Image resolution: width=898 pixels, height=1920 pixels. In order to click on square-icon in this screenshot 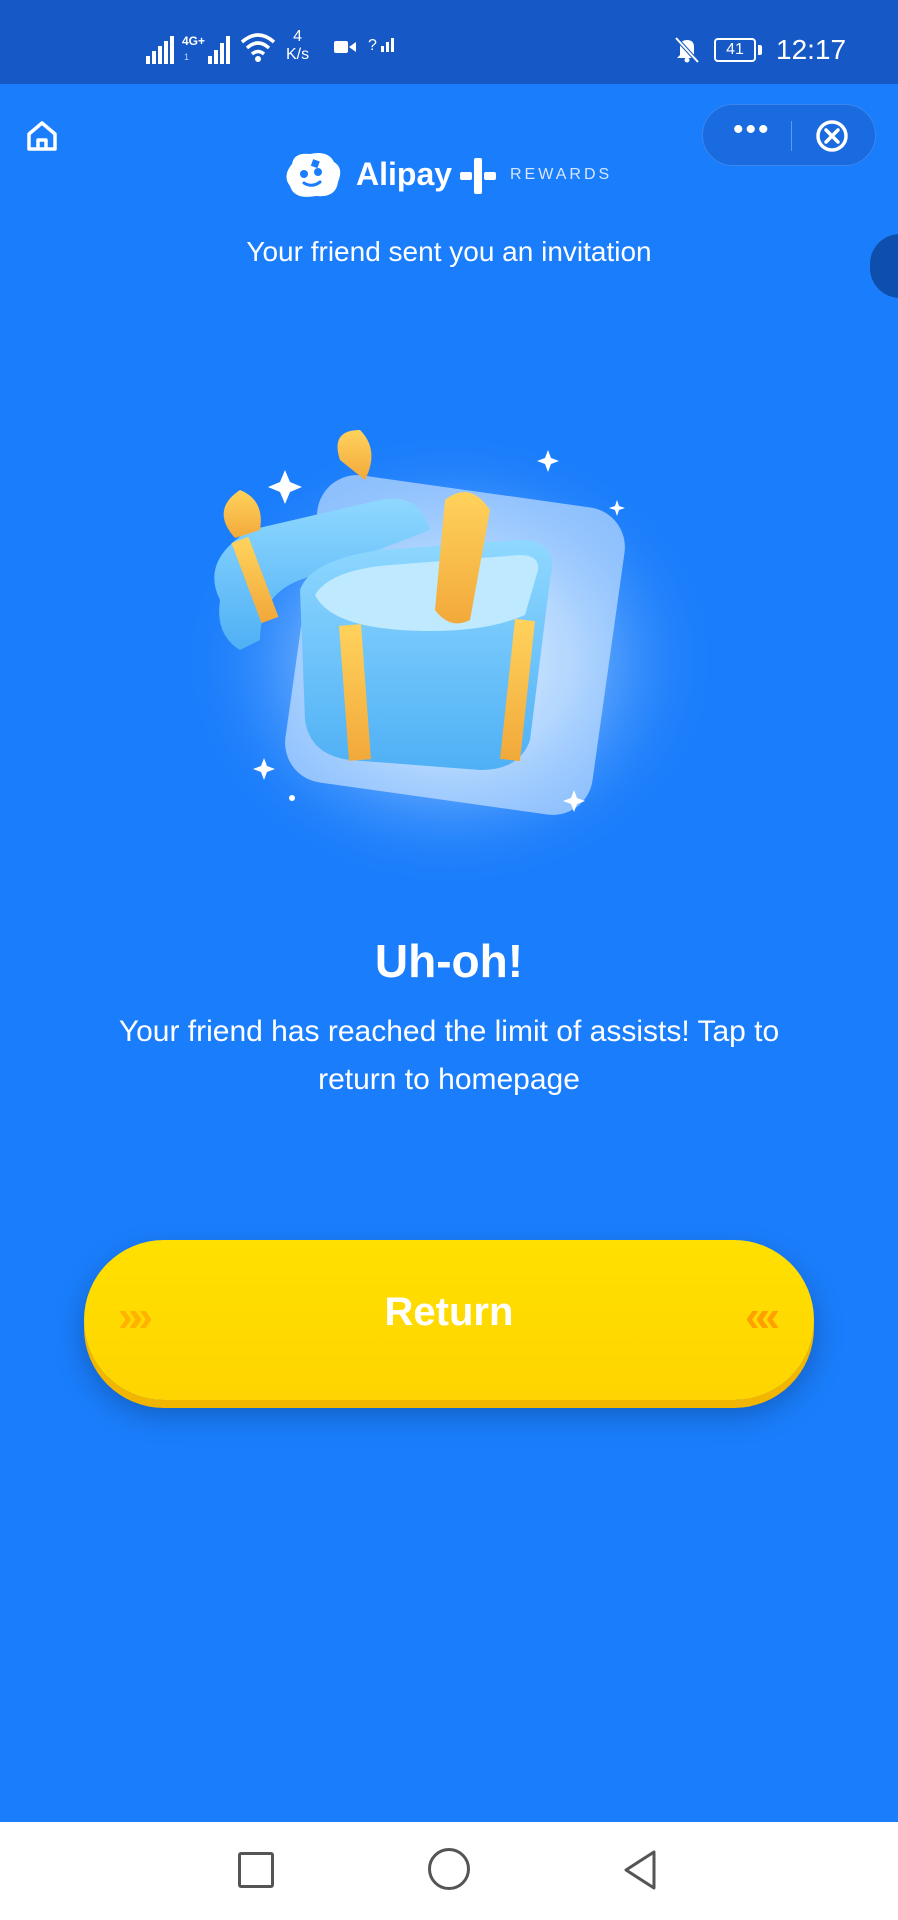, I will do `click(256, 1870)`.